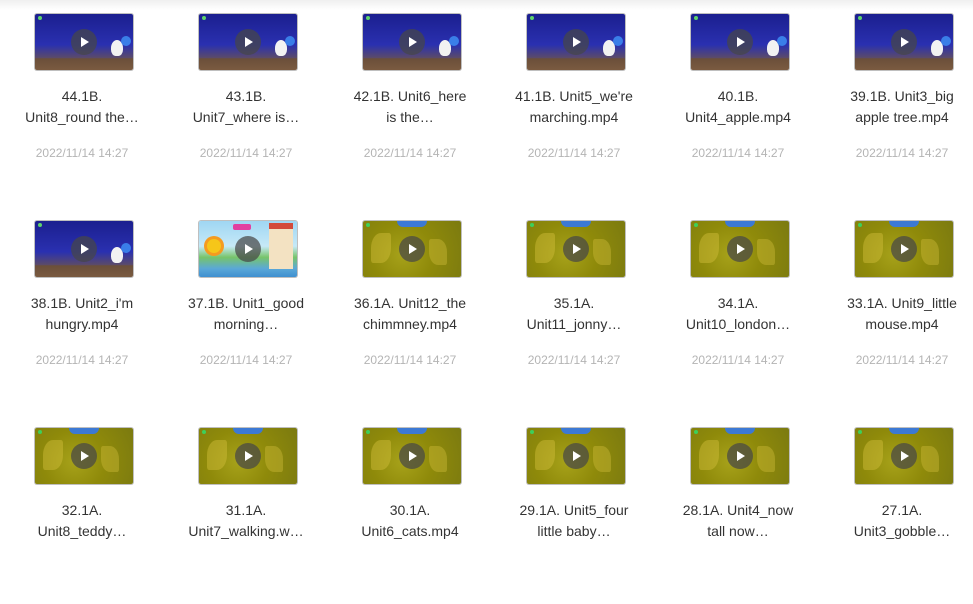 This screenshot has width=973, height=604. What do you see at coordinates (82, 324) in the screenshot?
I see `file-name-line-2: hungry.mp4` at bounding box center [82, 324].